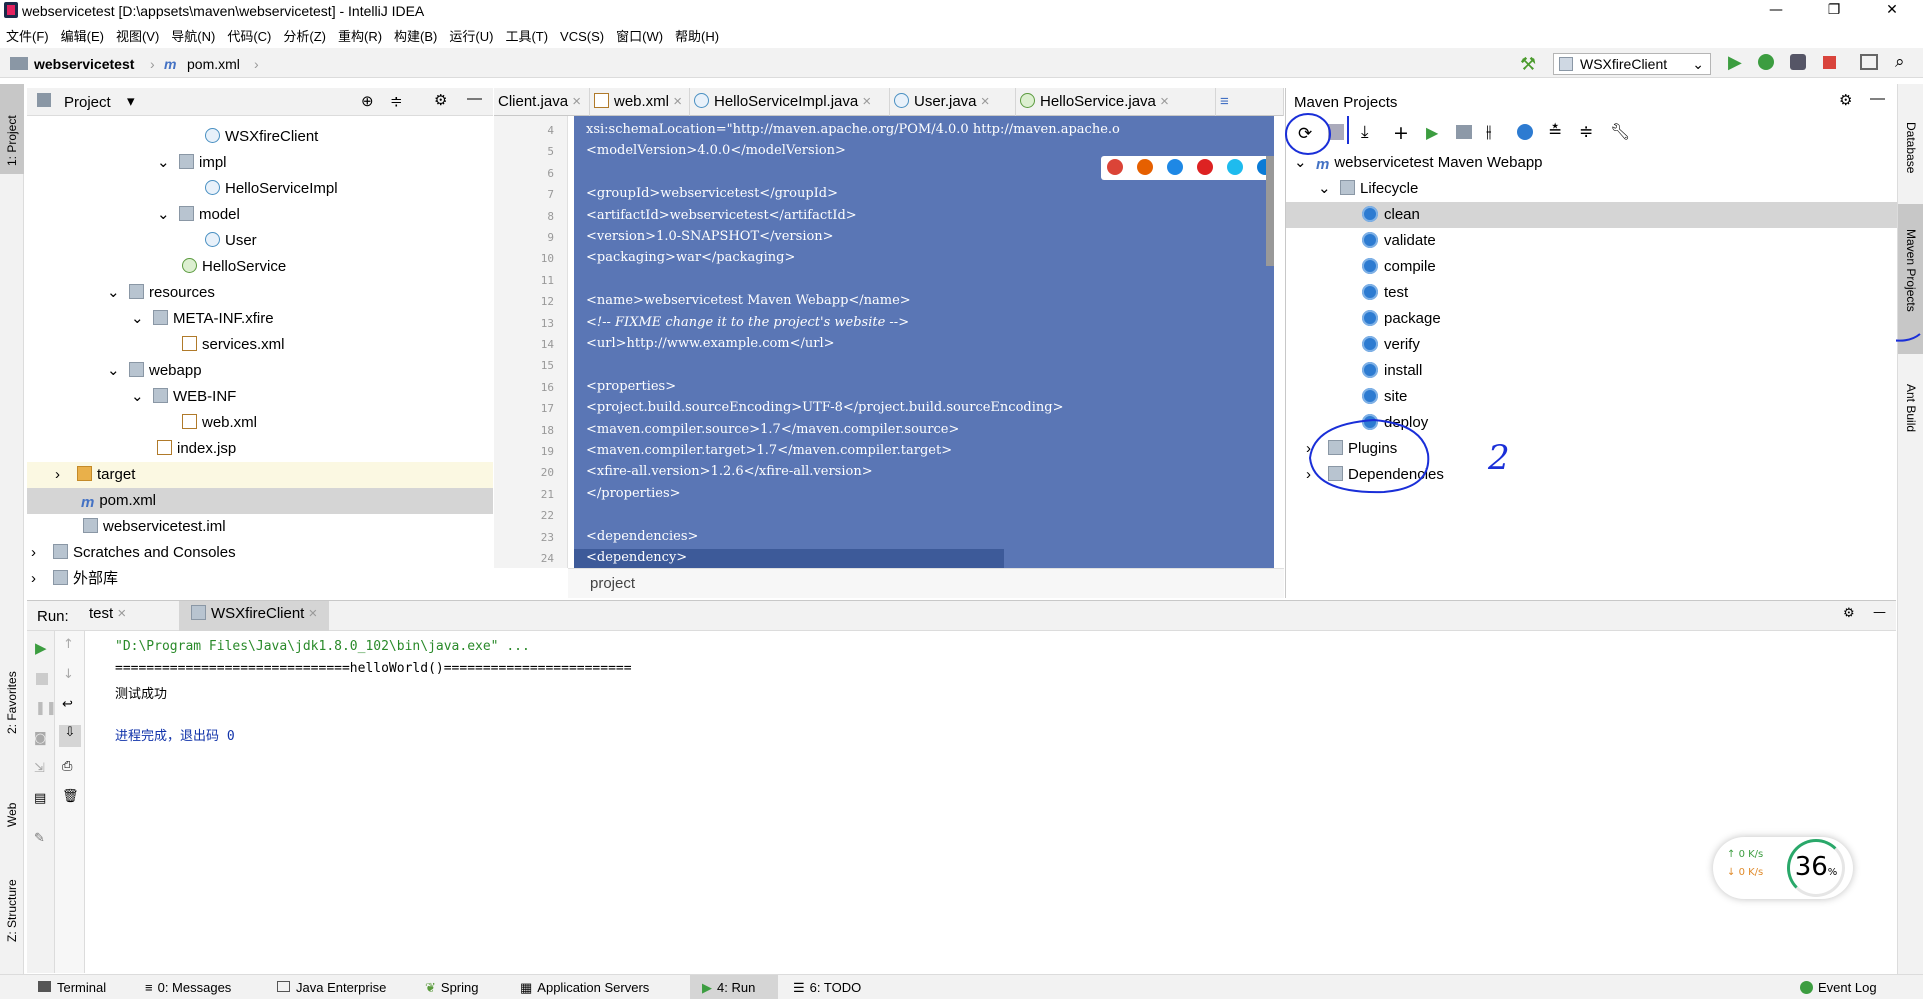 The image size is (1923, 999). What do you see at coordinates (451, 988) in the screenshot?
I see `spring-tab: ❦ Spring` at bounding box center [451, 988].